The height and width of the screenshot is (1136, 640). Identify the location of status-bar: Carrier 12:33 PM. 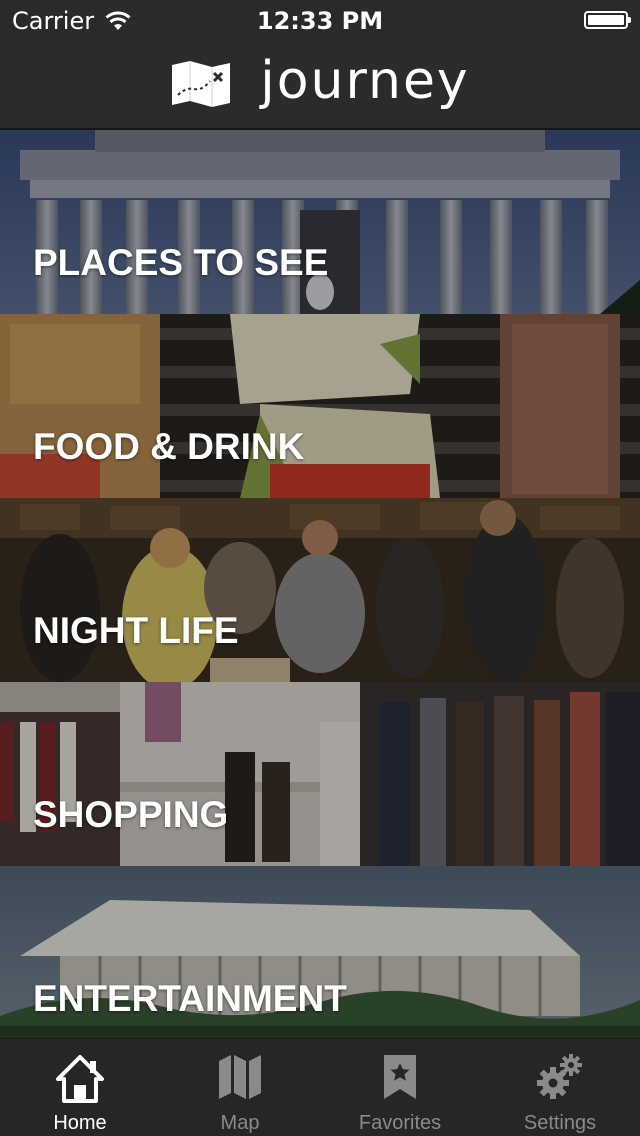
(320, 20).